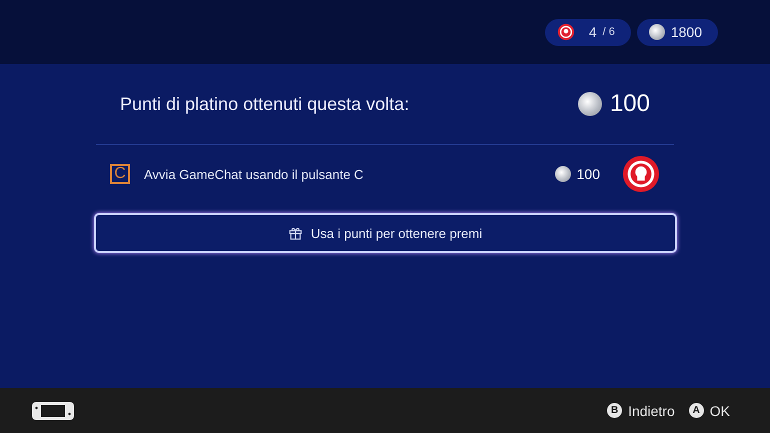 The height and width of the screenshot is (433, 770). Describe the element at coordinates (254, 174) in the screenshot. I see `mission-text: Avvia GameChat usando il pulsante C` at that location.